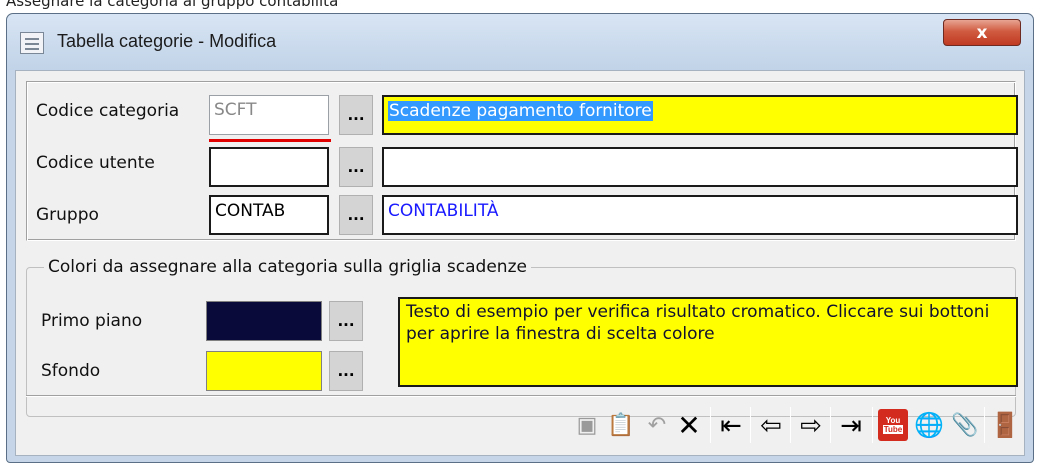 The height and width of the screenshot is (466, 1041). What do you see at coordinates (689, 425) in the screenshot?
I see `delete-icon: ✕` at bounding box center [689, 425].